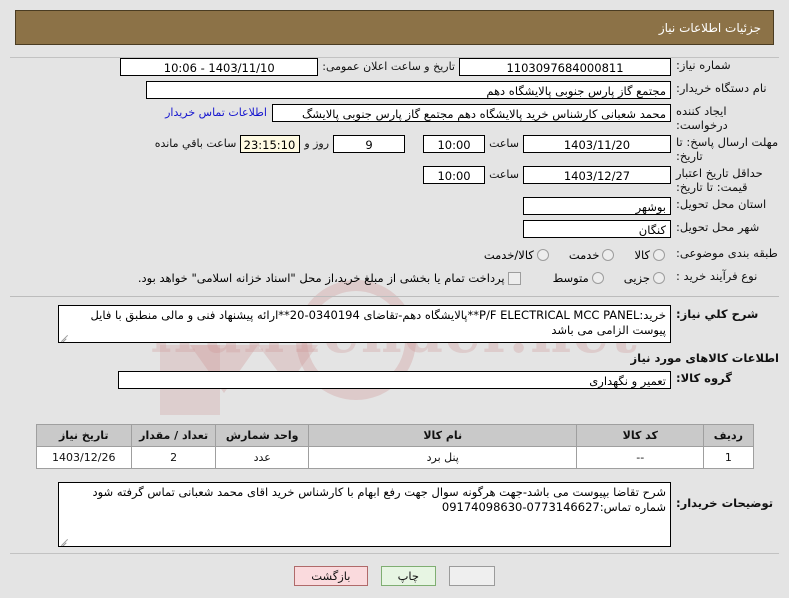 The height and width of the screenshot is (598, 789). I want to click on radio-classification-kala-khedmat, so click(542, 255).